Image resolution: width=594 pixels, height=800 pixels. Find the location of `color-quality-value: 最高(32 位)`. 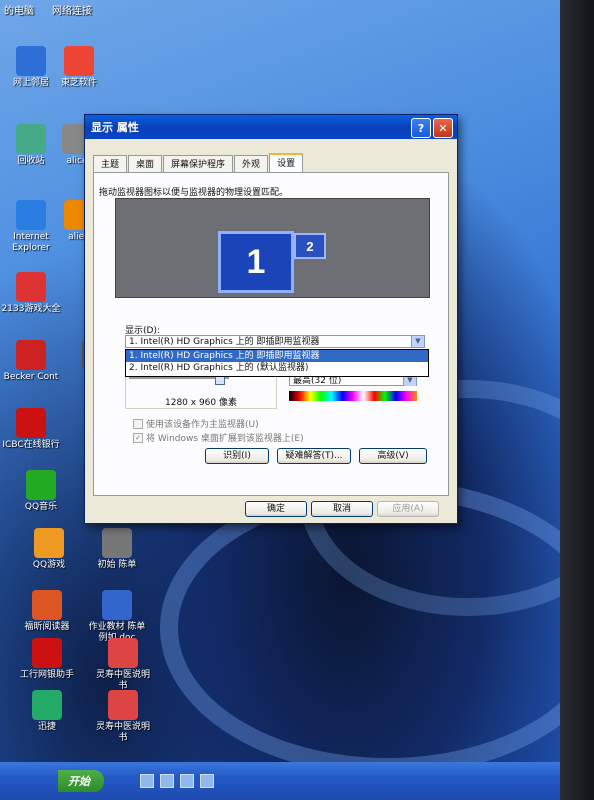

color-quality-value: 最高(32 位) is located at coordinates (317, 381).